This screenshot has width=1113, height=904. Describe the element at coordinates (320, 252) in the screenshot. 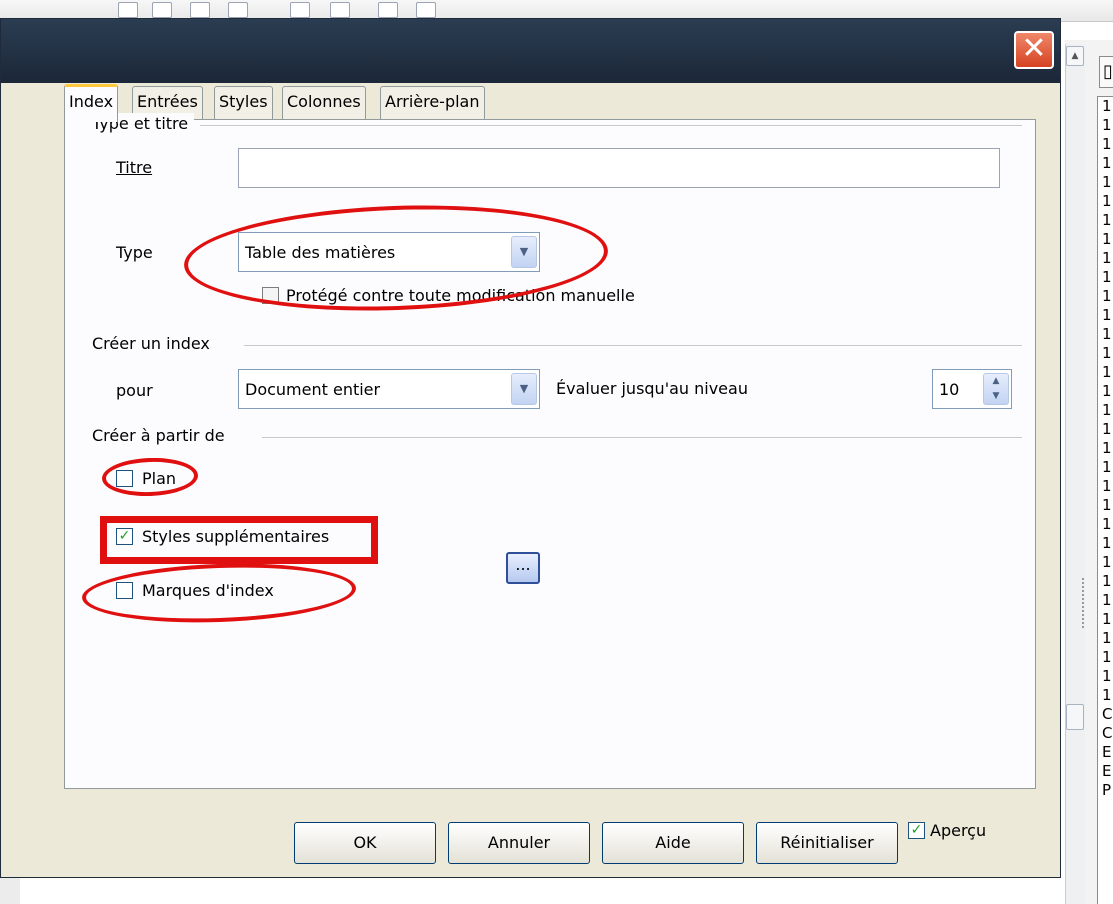

I see `type-select-value: Table des matières` at that location.